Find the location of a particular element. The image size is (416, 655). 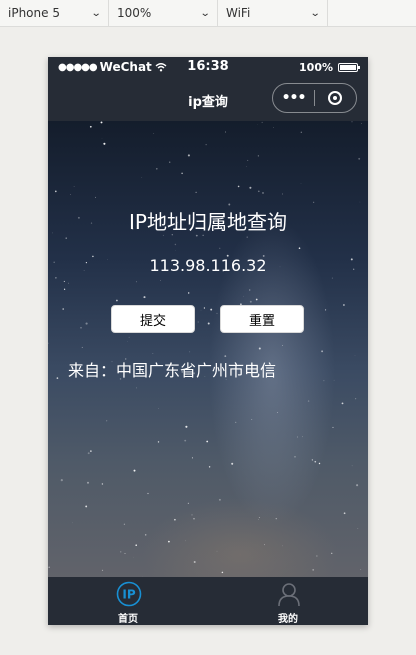

tab-home: IP 首页 is located at coordinates (128, 601).